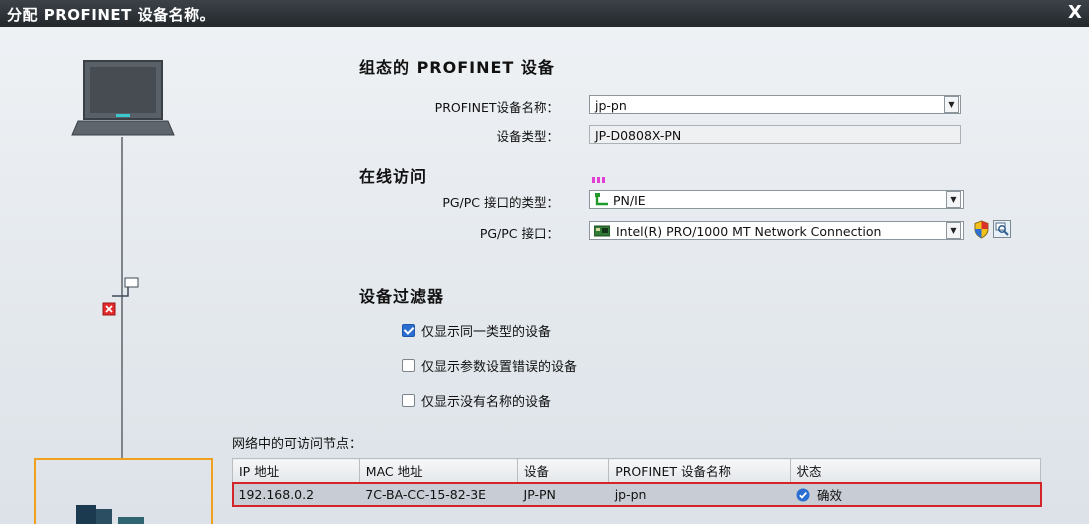 The height and width of the screenshot is (524, 1089). What do you see at coordinates (776, 199) in the screenshot?
I see `interface-type-combobox: PN/IE` at bounding box center [776, 199].